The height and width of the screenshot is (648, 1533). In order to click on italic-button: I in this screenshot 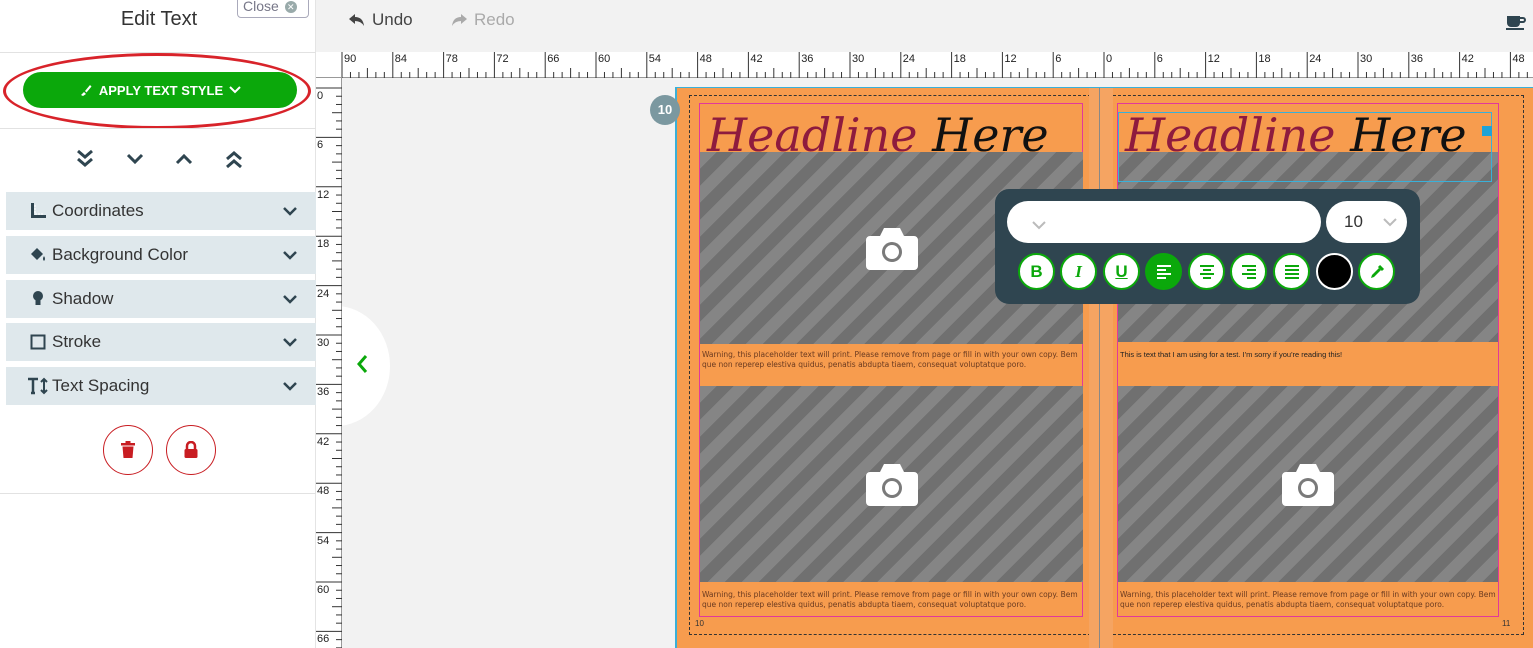, I will do `click(1078, 271)`.